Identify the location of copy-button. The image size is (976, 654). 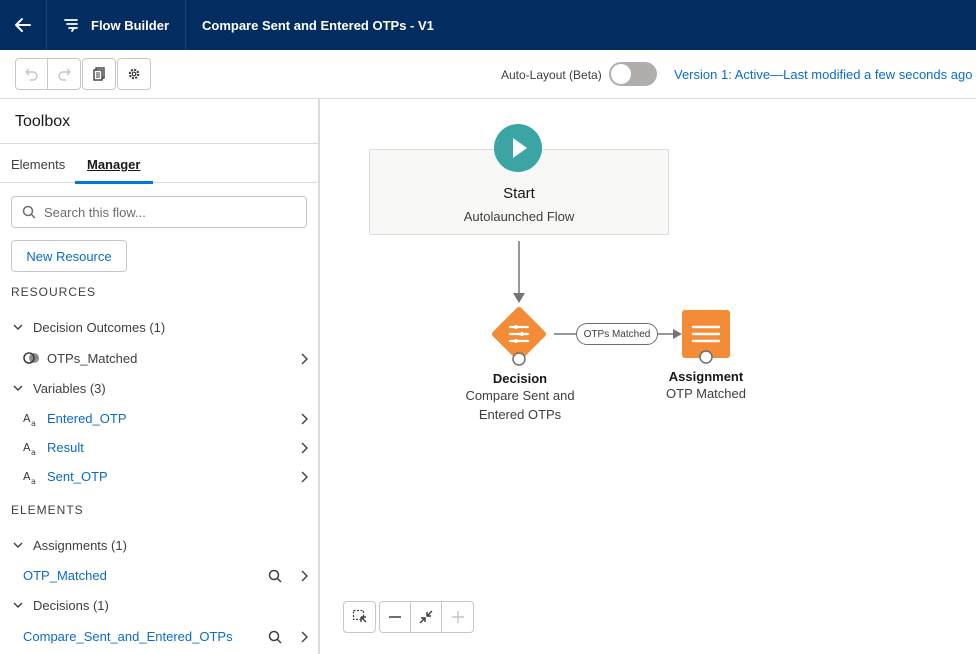
(99, 74).